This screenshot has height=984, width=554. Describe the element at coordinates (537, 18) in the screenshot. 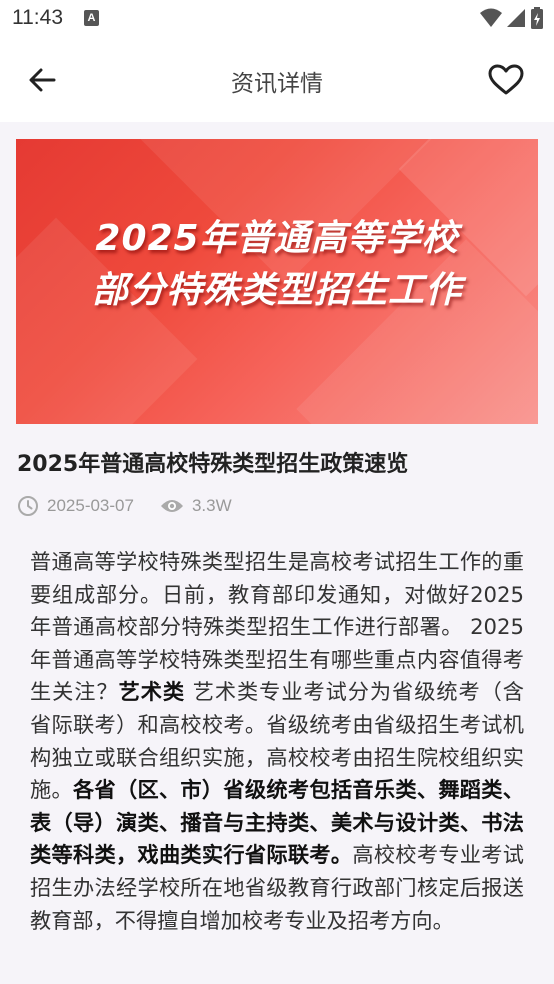

I see `battery-icon` at that location.